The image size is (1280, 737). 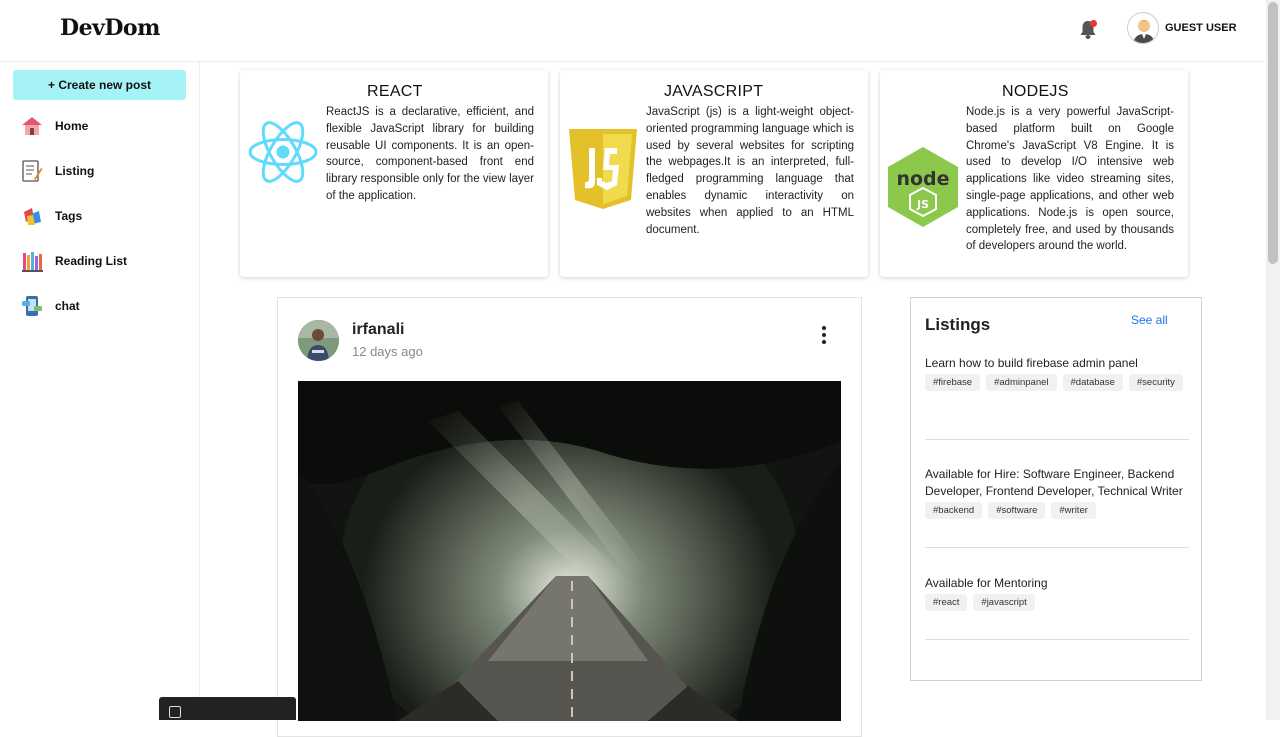 I want to click on svg-text: node, so click(x=922, y=179).